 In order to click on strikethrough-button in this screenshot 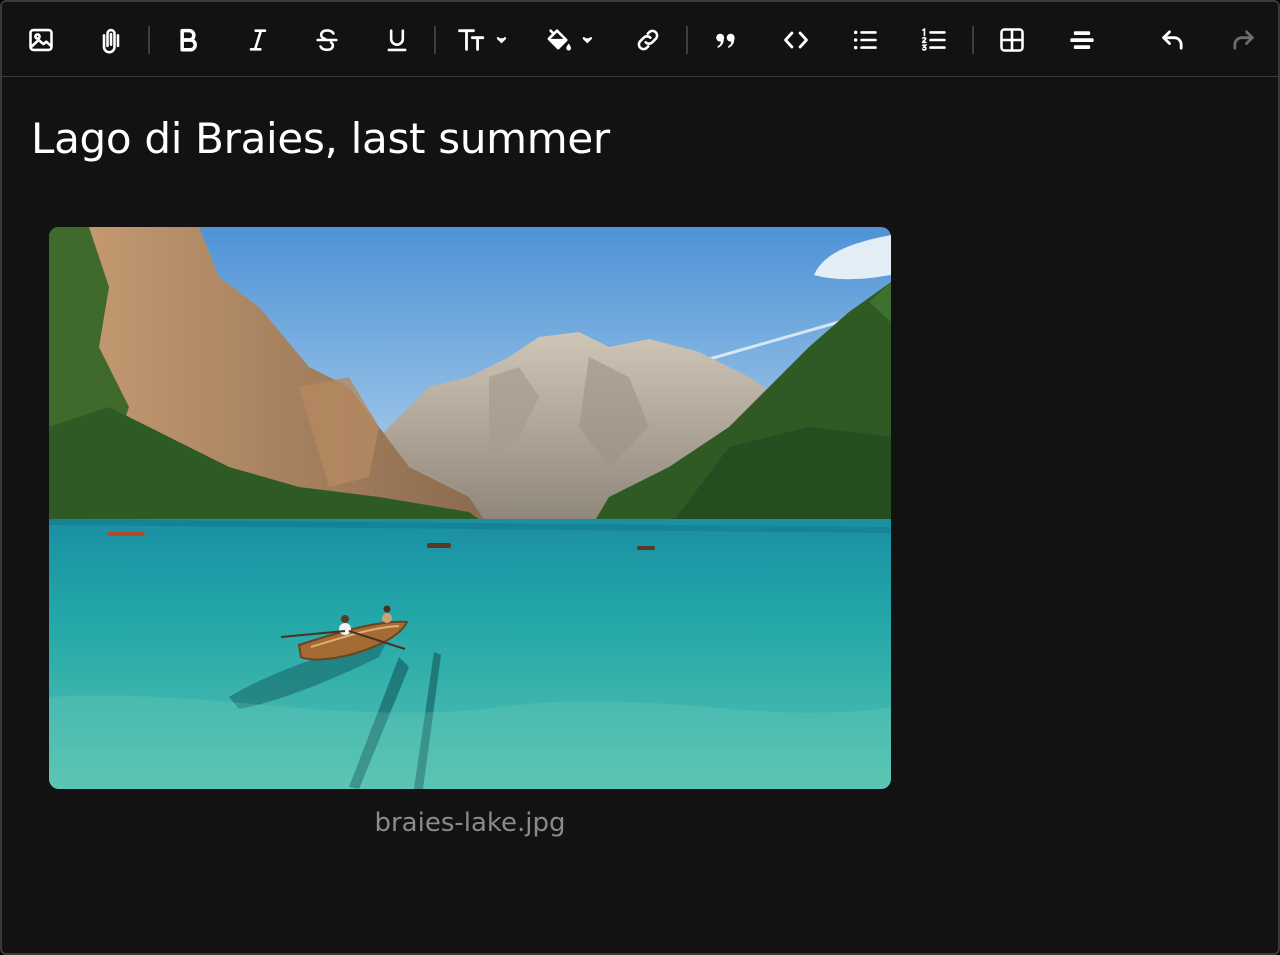, I will do `click(327, 40)`.